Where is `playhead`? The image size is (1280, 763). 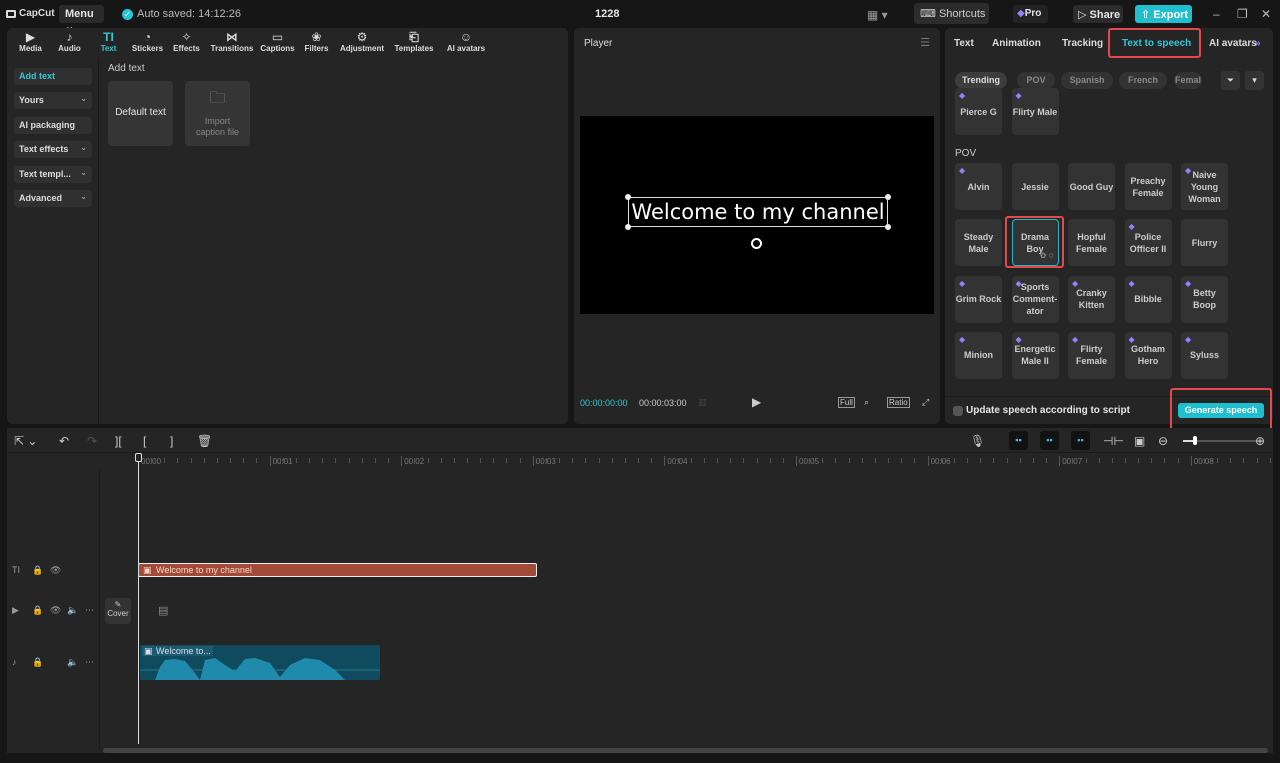 playhead is located at coordinates (138, 599).